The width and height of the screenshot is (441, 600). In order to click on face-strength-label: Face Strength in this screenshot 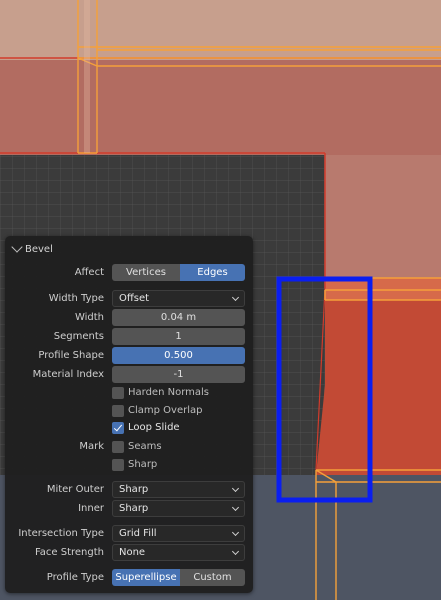, I will do `click(69, 552)`.